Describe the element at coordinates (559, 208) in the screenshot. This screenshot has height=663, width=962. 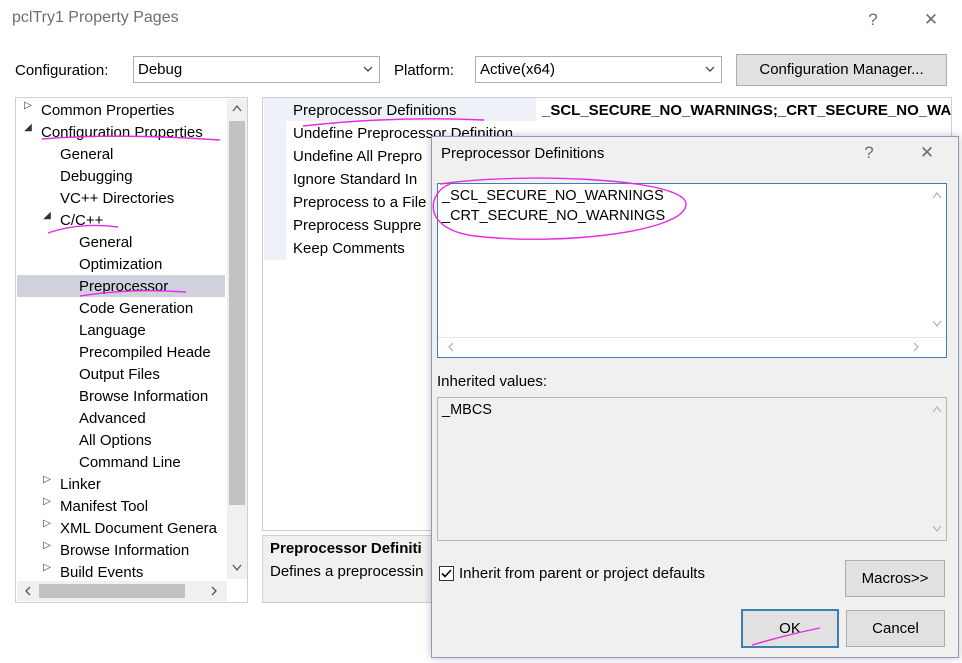
I see `annotation-circle-definitions` at that location.